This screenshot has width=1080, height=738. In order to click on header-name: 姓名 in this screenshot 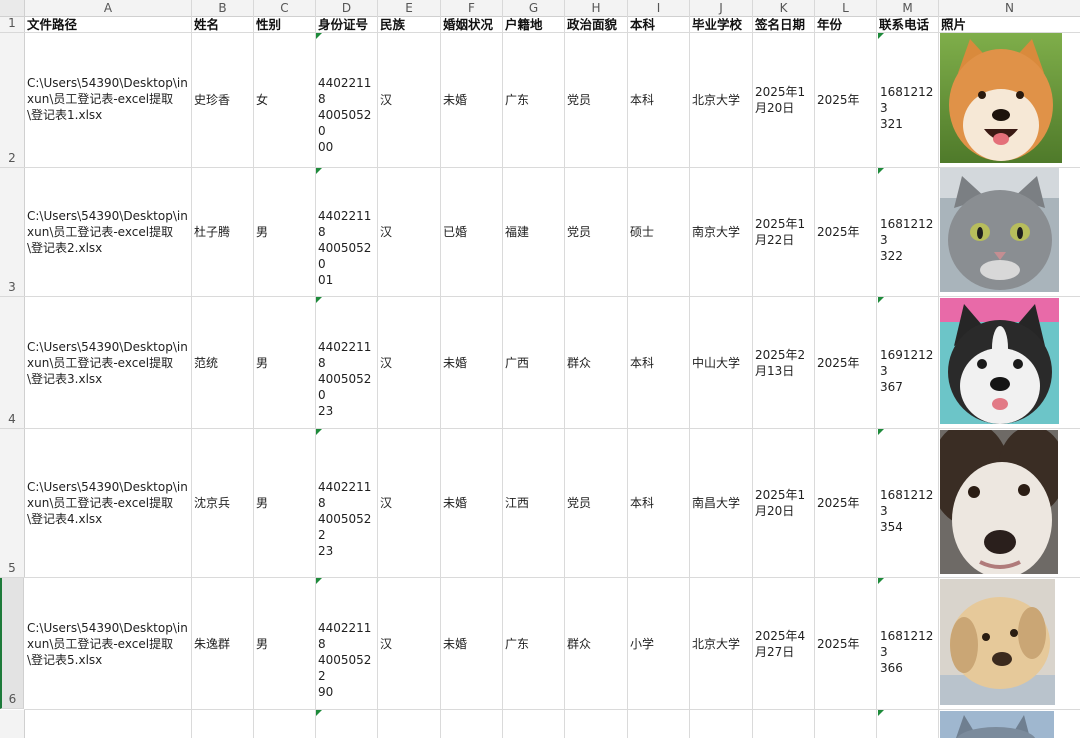, I will do `click(206, 25)`.